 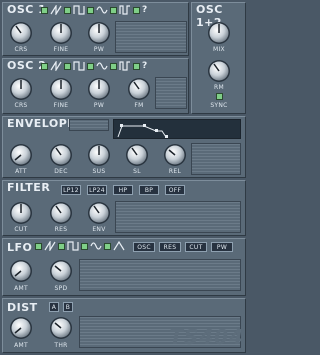 What do you see at coordinates (219, 87) in the screenshot?
I see `osc12-rm-label: RM` at bounding box center [219, 87].